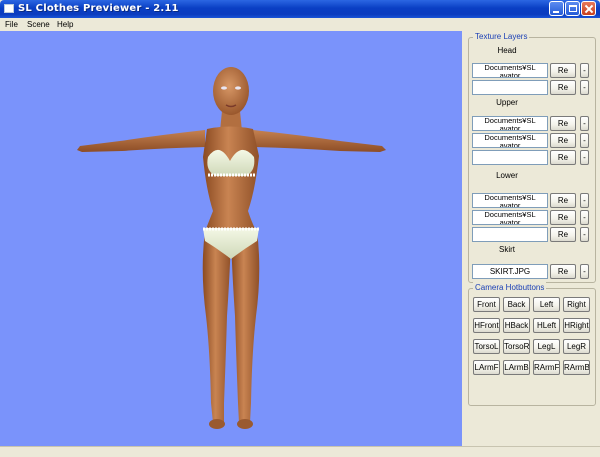  I want to click on lower-remove-button-2: -, so click(584, 217).